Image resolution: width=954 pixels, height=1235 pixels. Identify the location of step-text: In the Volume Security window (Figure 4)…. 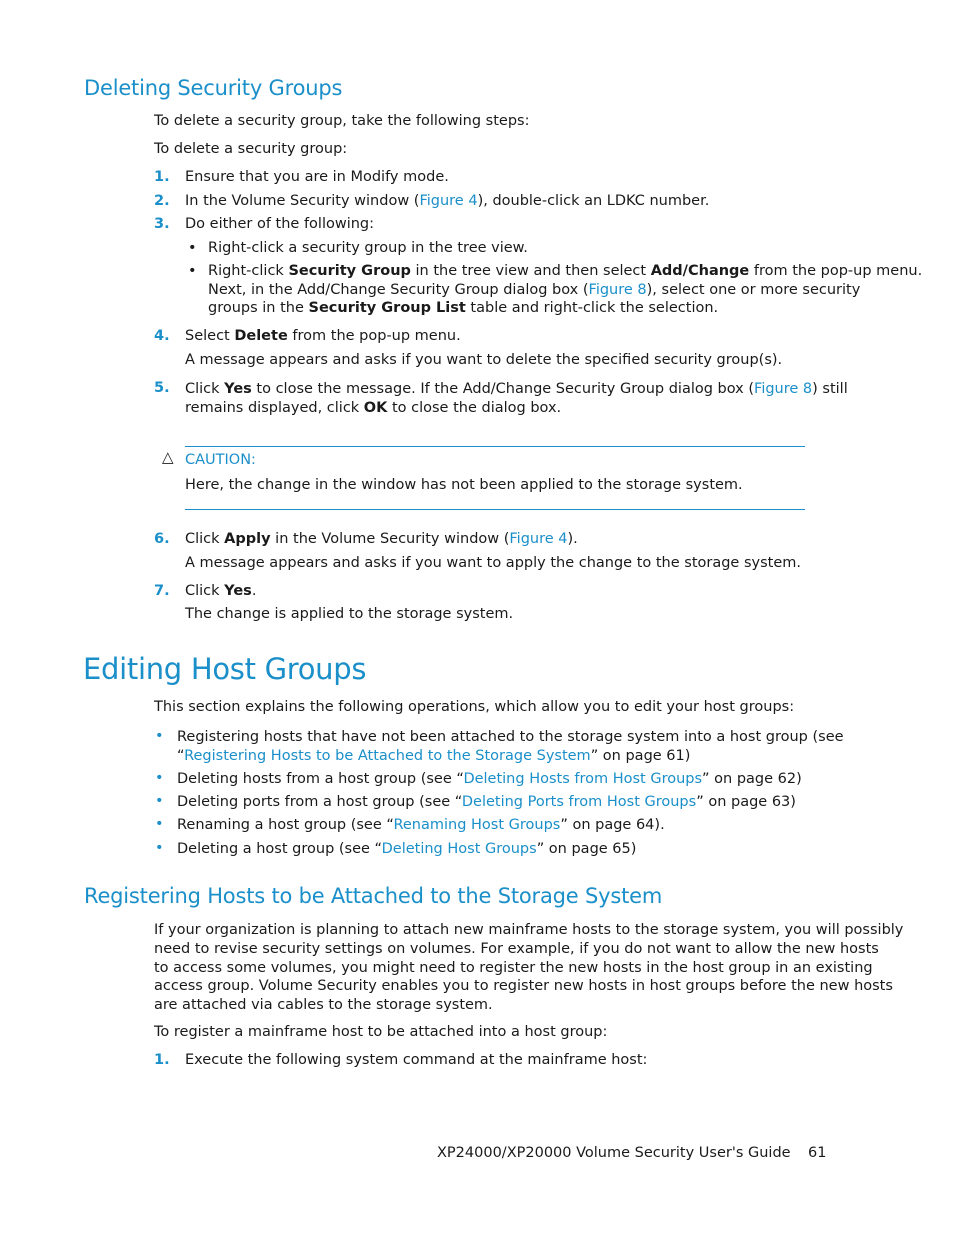
(447, 201).